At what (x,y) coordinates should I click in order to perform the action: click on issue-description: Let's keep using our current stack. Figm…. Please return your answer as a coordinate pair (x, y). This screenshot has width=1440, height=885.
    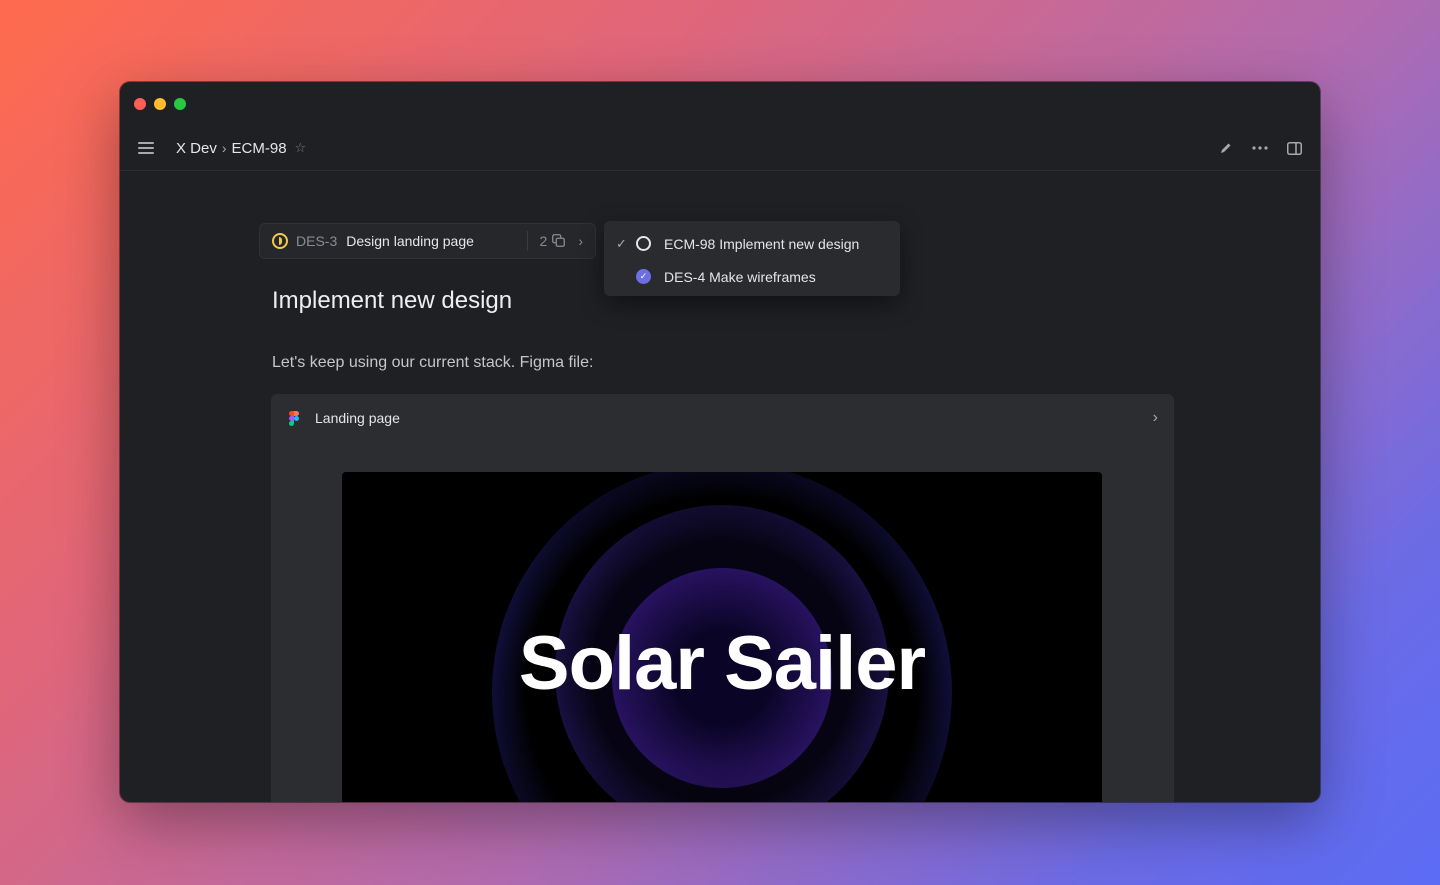
    Looking at the image, I should click on (432, 363).